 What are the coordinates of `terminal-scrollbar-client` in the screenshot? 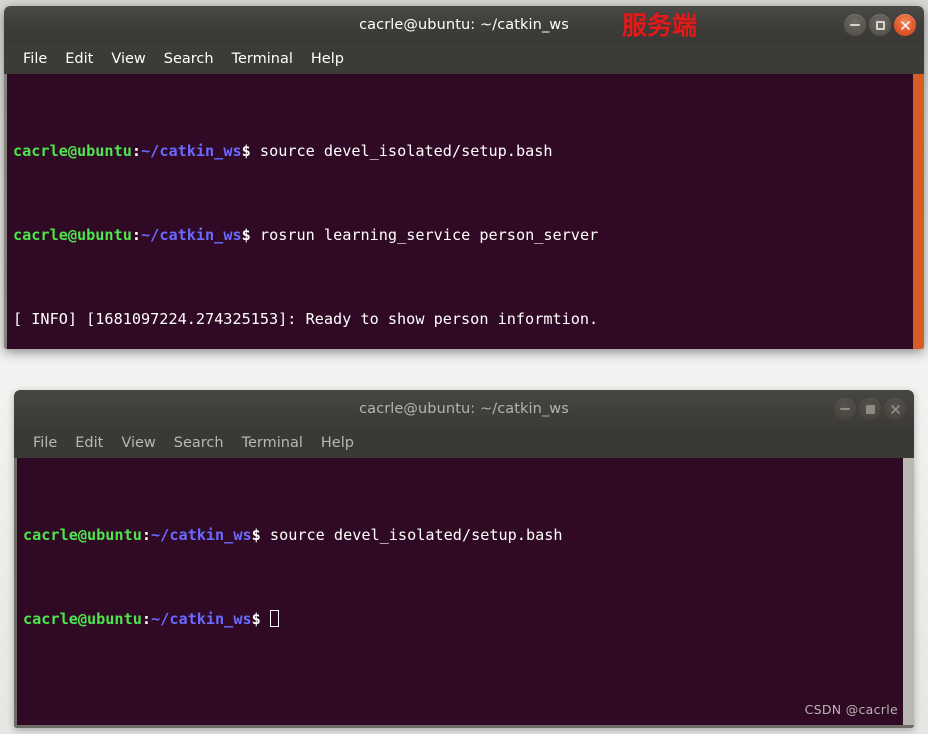 It's located at (908, 591).